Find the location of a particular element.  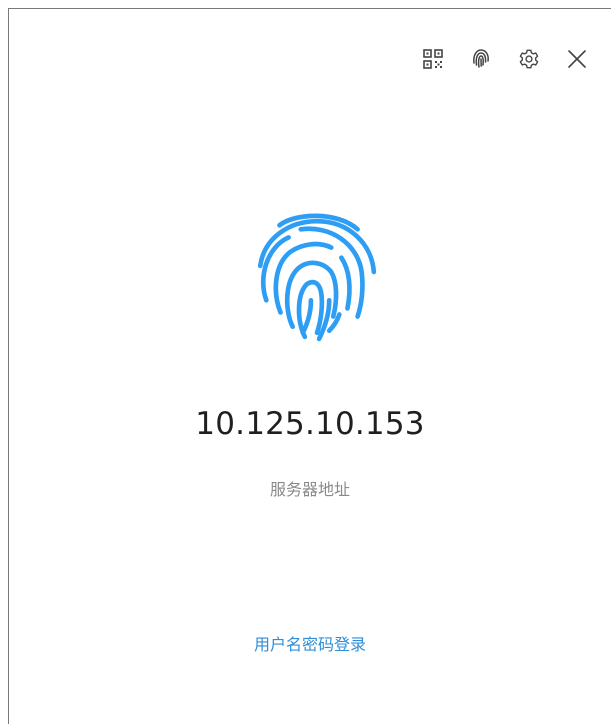

server-address: 10.125.10.153 is located at coordinates (310, 424).